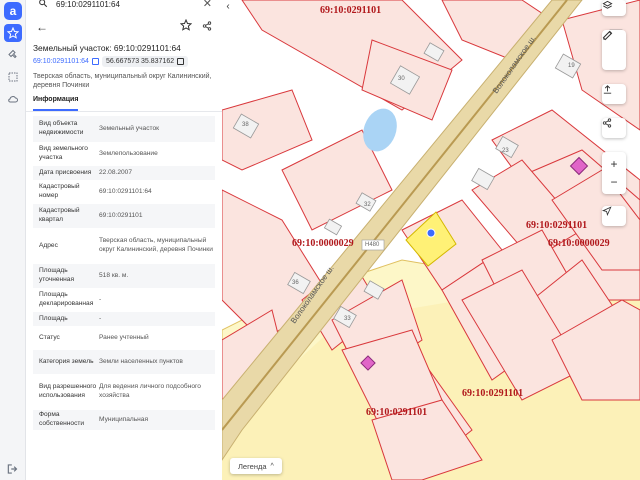 The image size is (640, 480). What do you see at coordinates (140, 61) in the screenshot?
I see `coords-text: 56.667573 35.837162` at bounding box center [140, 61].